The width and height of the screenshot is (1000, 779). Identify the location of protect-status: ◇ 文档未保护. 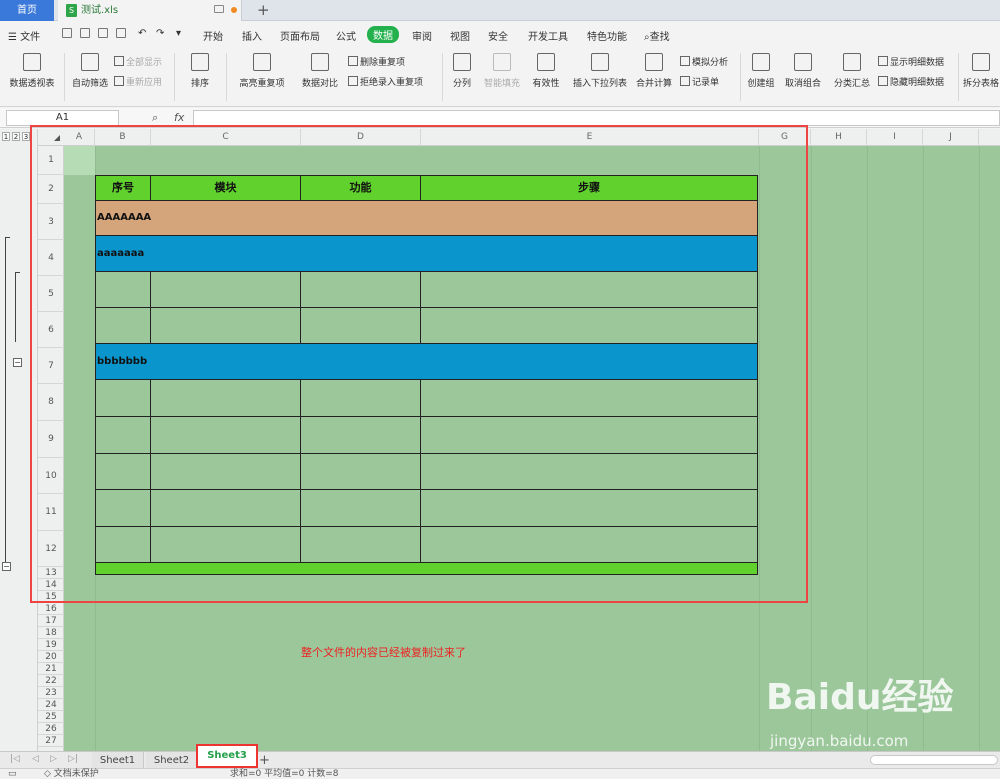
(71, 774).